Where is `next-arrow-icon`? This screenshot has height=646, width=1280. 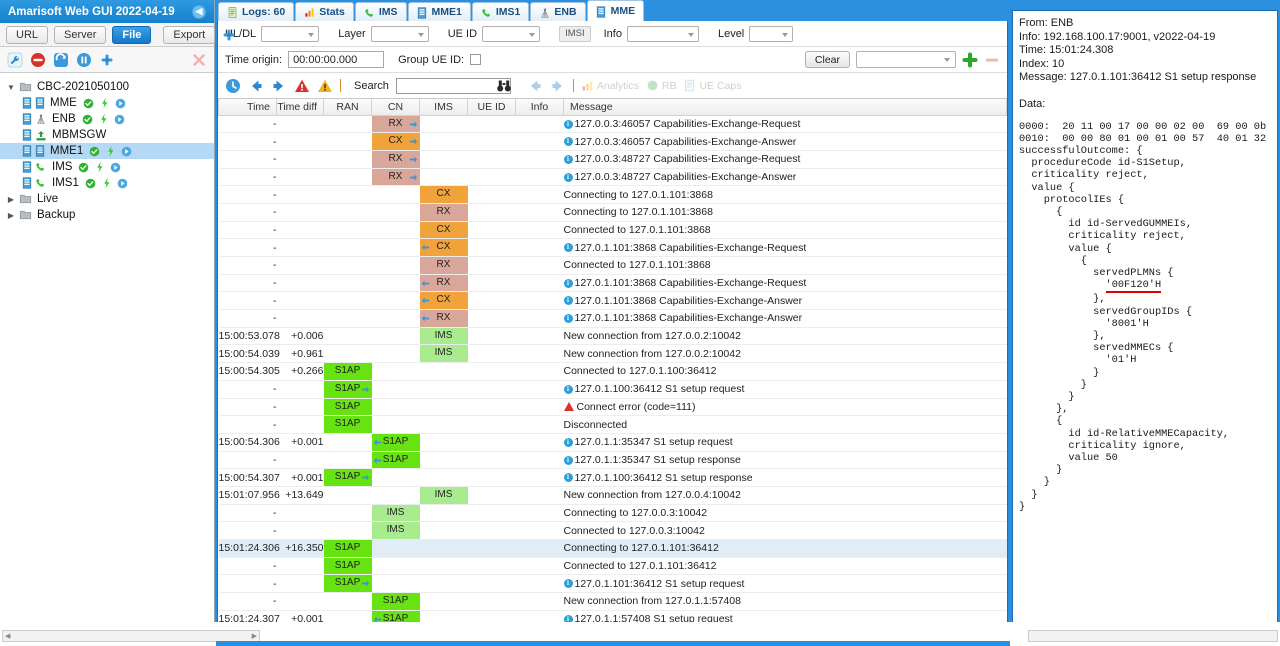
next-arrow-icon is located at coordinates (558, 86).